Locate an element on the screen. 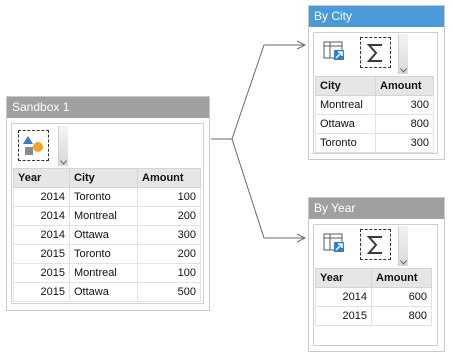  table-row: Toronto 300 is located at coordinates (374, 143).